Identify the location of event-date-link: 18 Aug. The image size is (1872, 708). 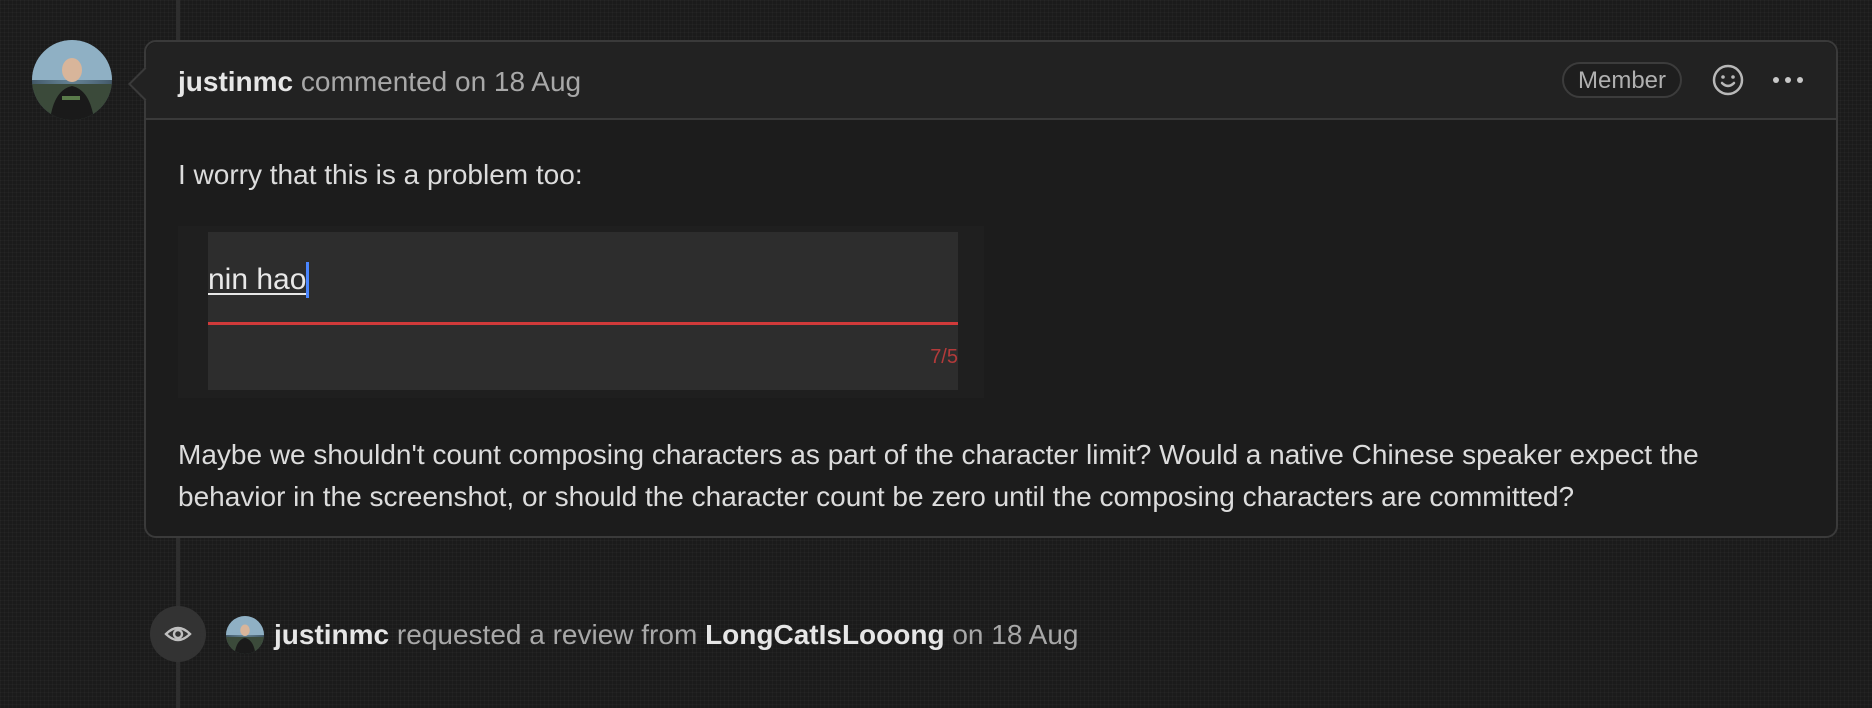
(1034, 634).